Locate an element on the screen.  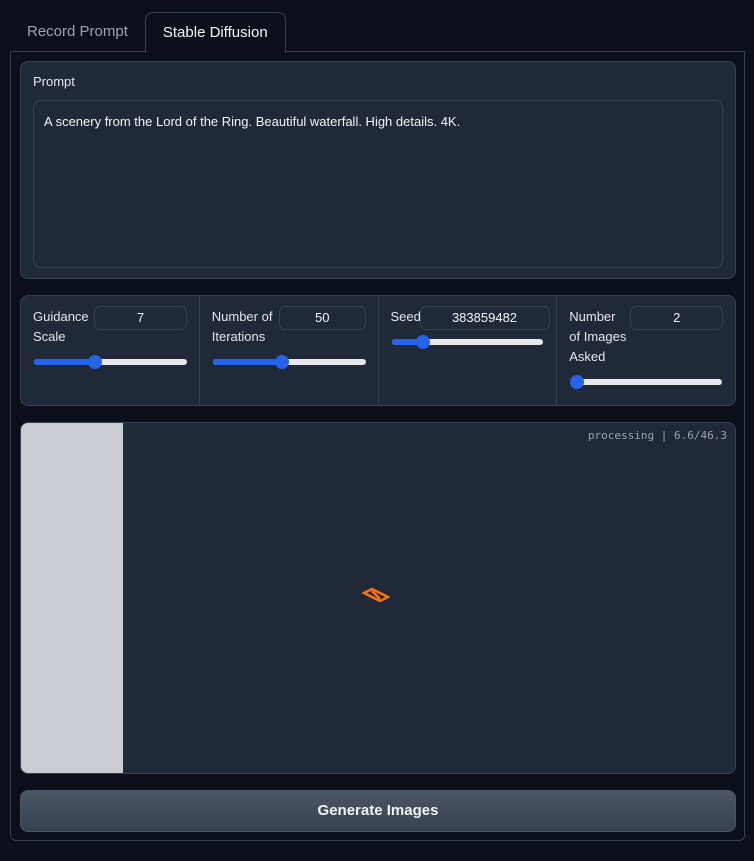
tab-stable-diffusion: Stable Diffusion is located at coordinates (215, 32).